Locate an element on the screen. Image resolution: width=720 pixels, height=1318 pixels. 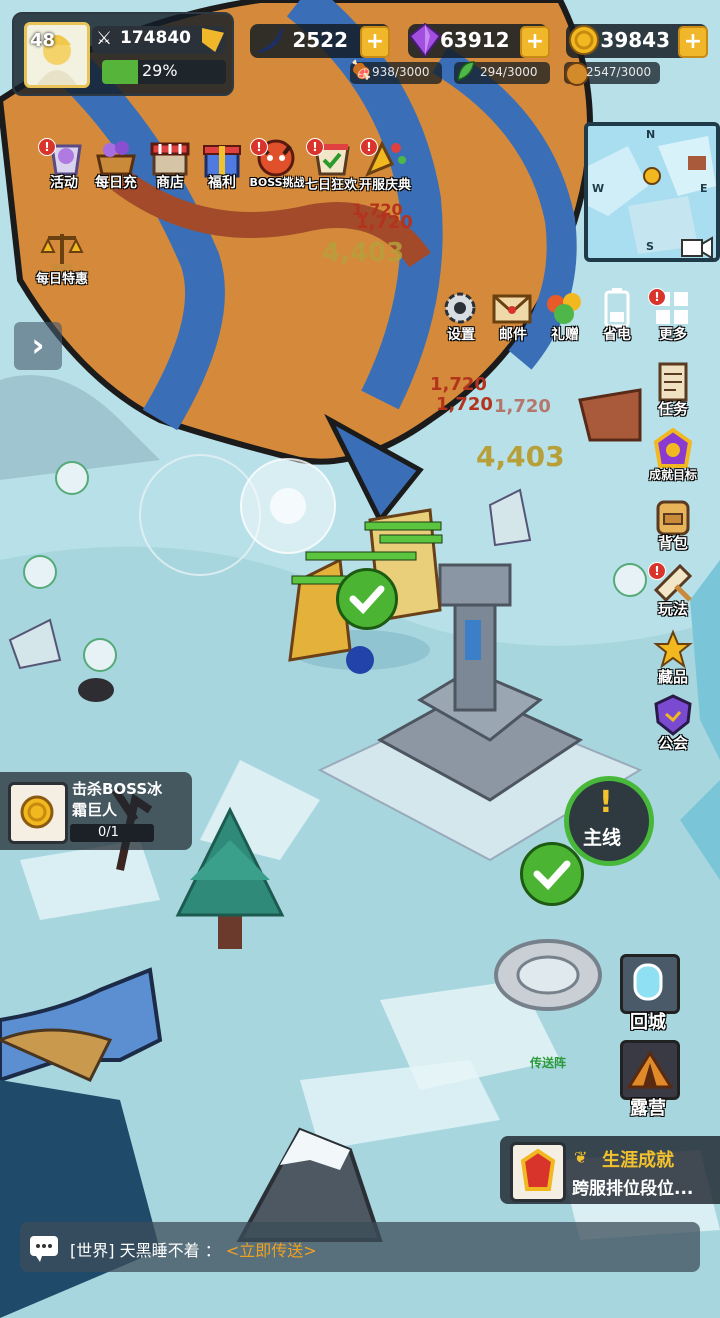
add-purple-gem-button: + is located at coordinates (535, 42).